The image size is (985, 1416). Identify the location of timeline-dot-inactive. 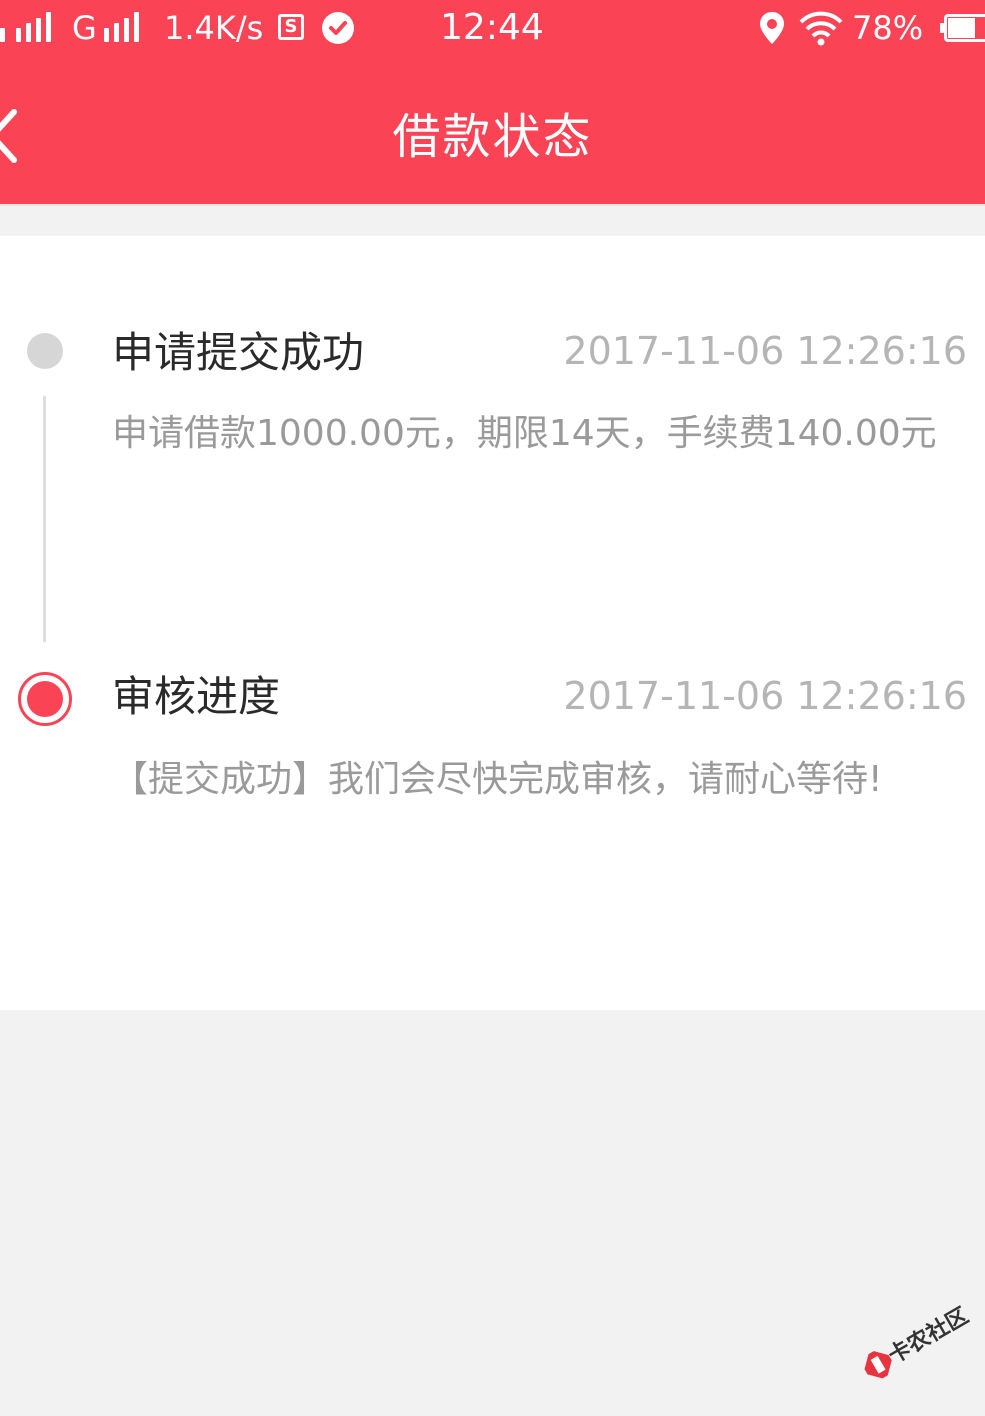
(45, 351).